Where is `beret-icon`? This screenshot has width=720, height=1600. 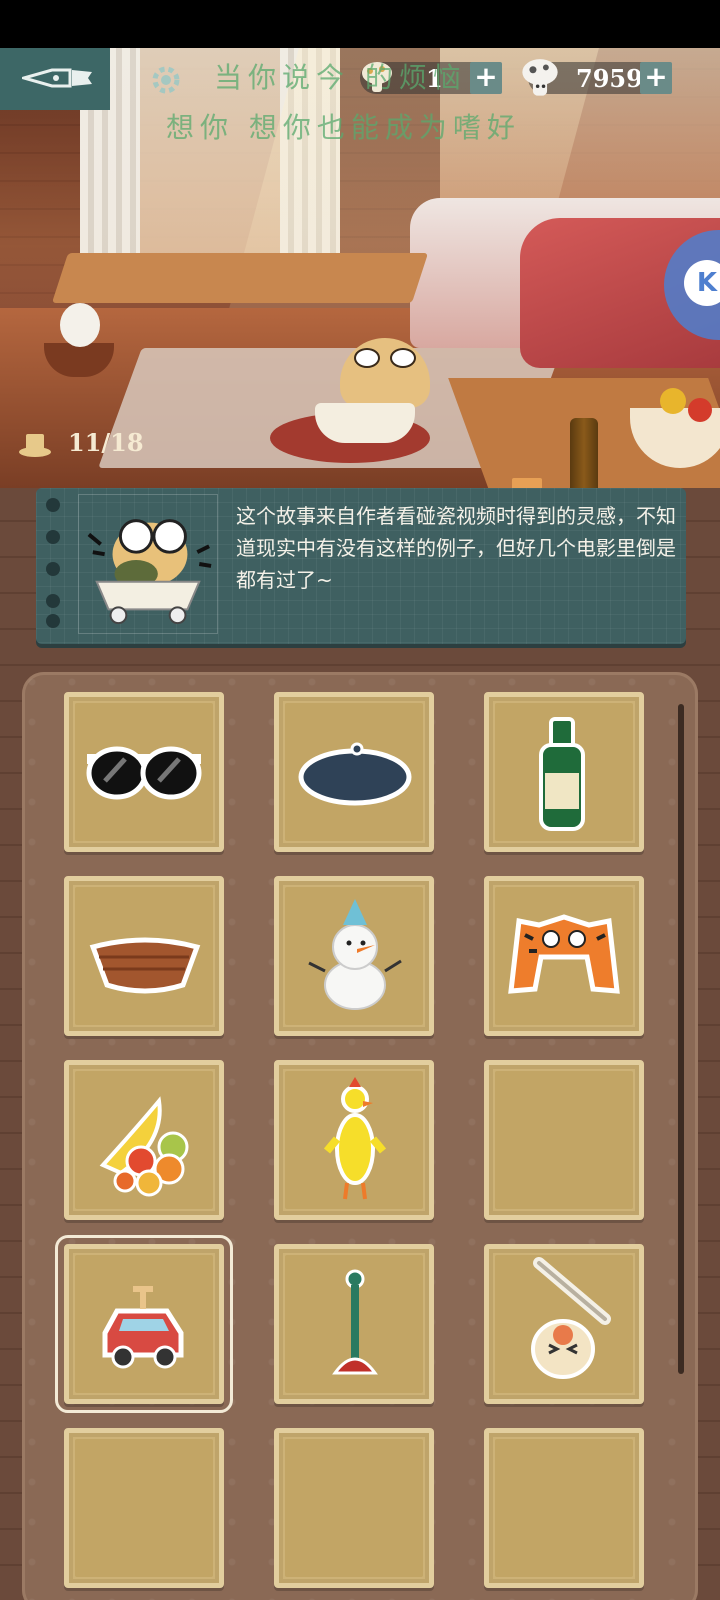
beret-icon is located at coordinates (355, 774).